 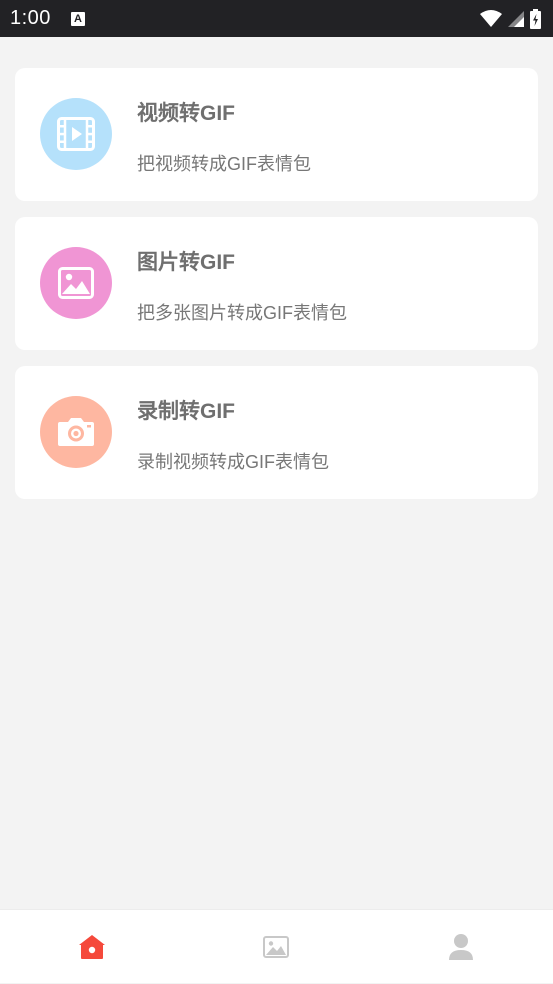 What do you see at coordinates (186, 411) in the screenshot?
I see `card-title: 录制转GIF` at bounding box center [186, 411].